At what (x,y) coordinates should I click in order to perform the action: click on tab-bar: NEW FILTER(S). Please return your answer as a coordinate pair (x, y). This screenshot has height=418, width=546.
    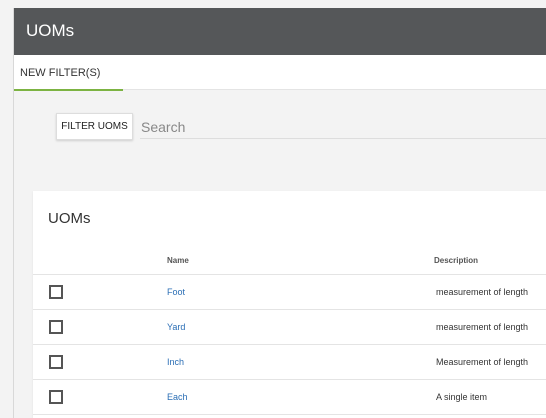
    Looking at the image, I should click on (280, 73).